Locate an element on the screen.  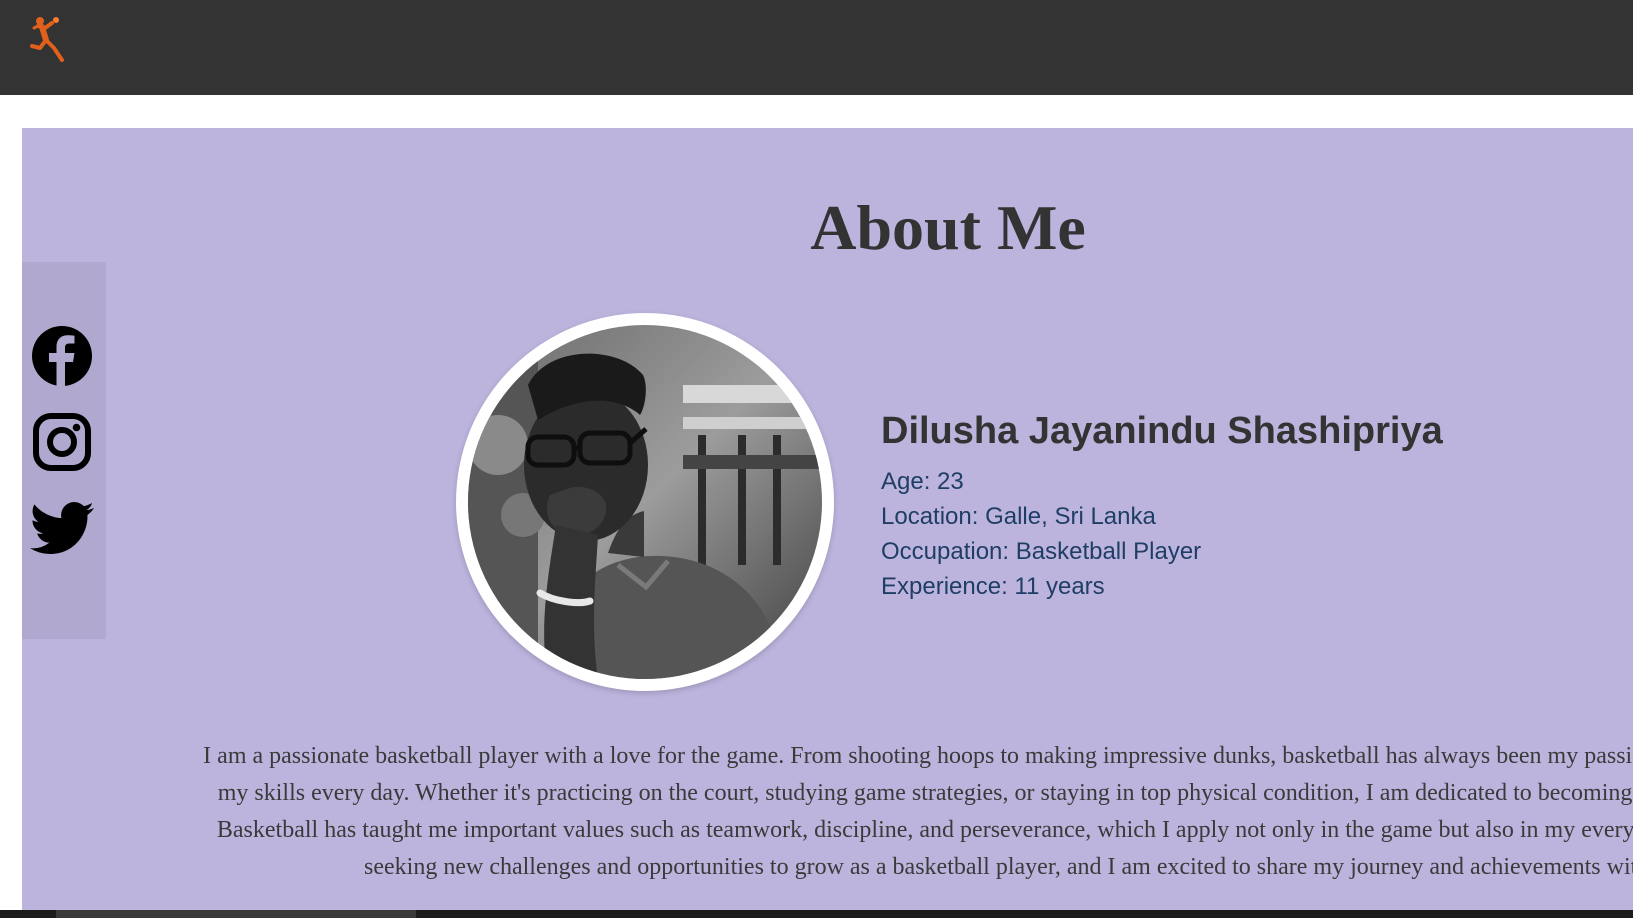
profile-occupation: Occupation: Basketball Player is located at coordinates (1041, 551).